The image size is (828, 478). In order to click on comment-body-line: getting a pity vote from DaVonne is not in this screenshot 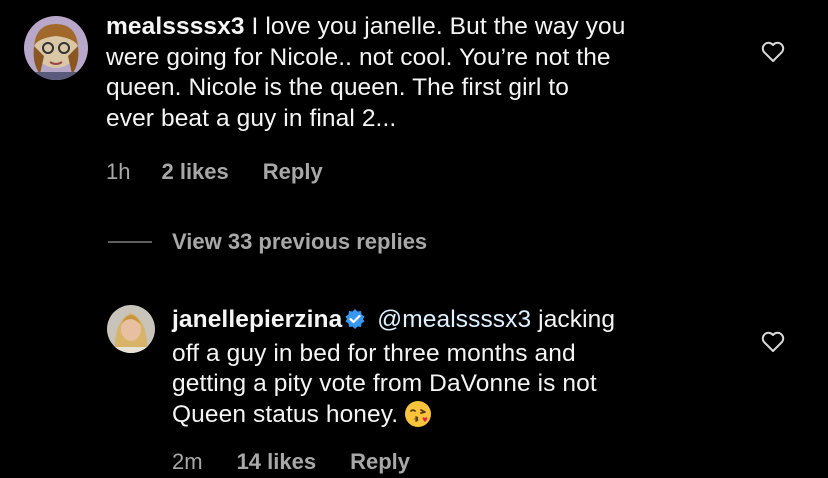, I will do `click(384, 383)`.